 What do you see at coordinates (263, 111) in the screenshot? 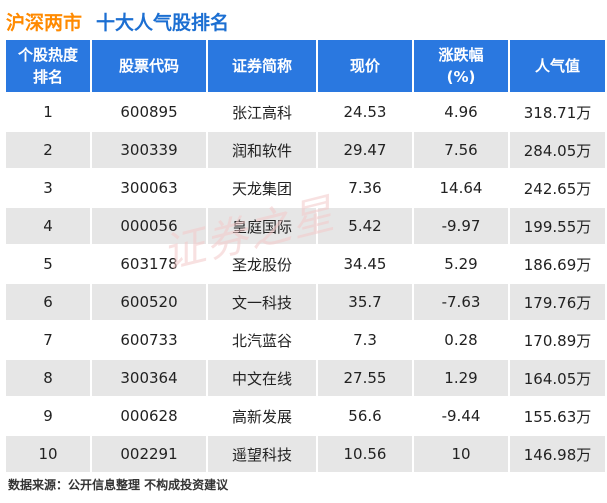
I see `name-cell: 张江高科` at bounding box center [263, 111].